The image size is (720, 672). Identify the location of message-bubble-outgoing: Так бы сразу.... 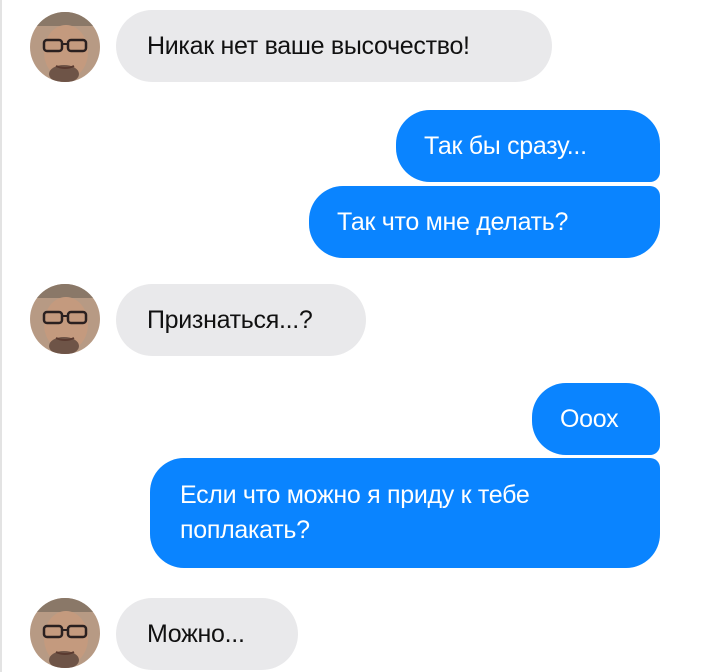
(528, 146).